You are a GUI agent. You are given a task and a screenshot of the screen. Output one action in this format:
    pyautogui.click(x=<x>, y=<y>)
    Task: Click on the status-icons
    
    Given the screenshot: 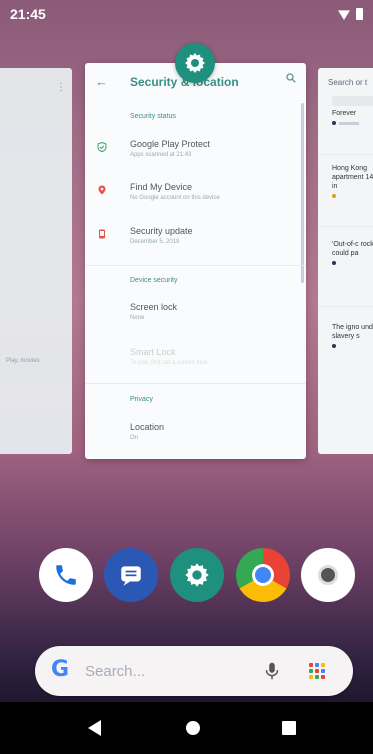 What is the action you would take?
    pyautogui.click(x=350, y=14)
    